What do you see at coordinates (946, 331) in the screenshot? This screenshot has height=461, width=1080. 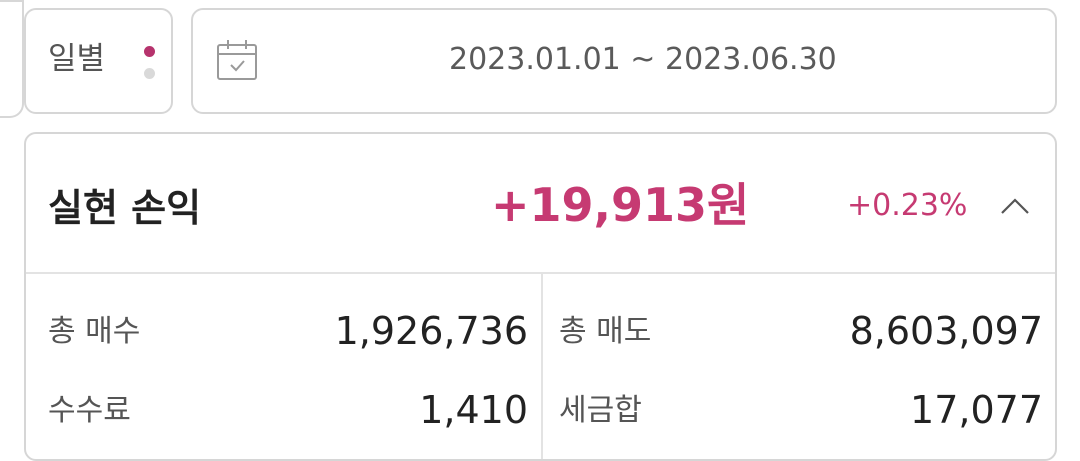 I see `total-sell-value: 8,603,097` at bounding box center [946, 331].